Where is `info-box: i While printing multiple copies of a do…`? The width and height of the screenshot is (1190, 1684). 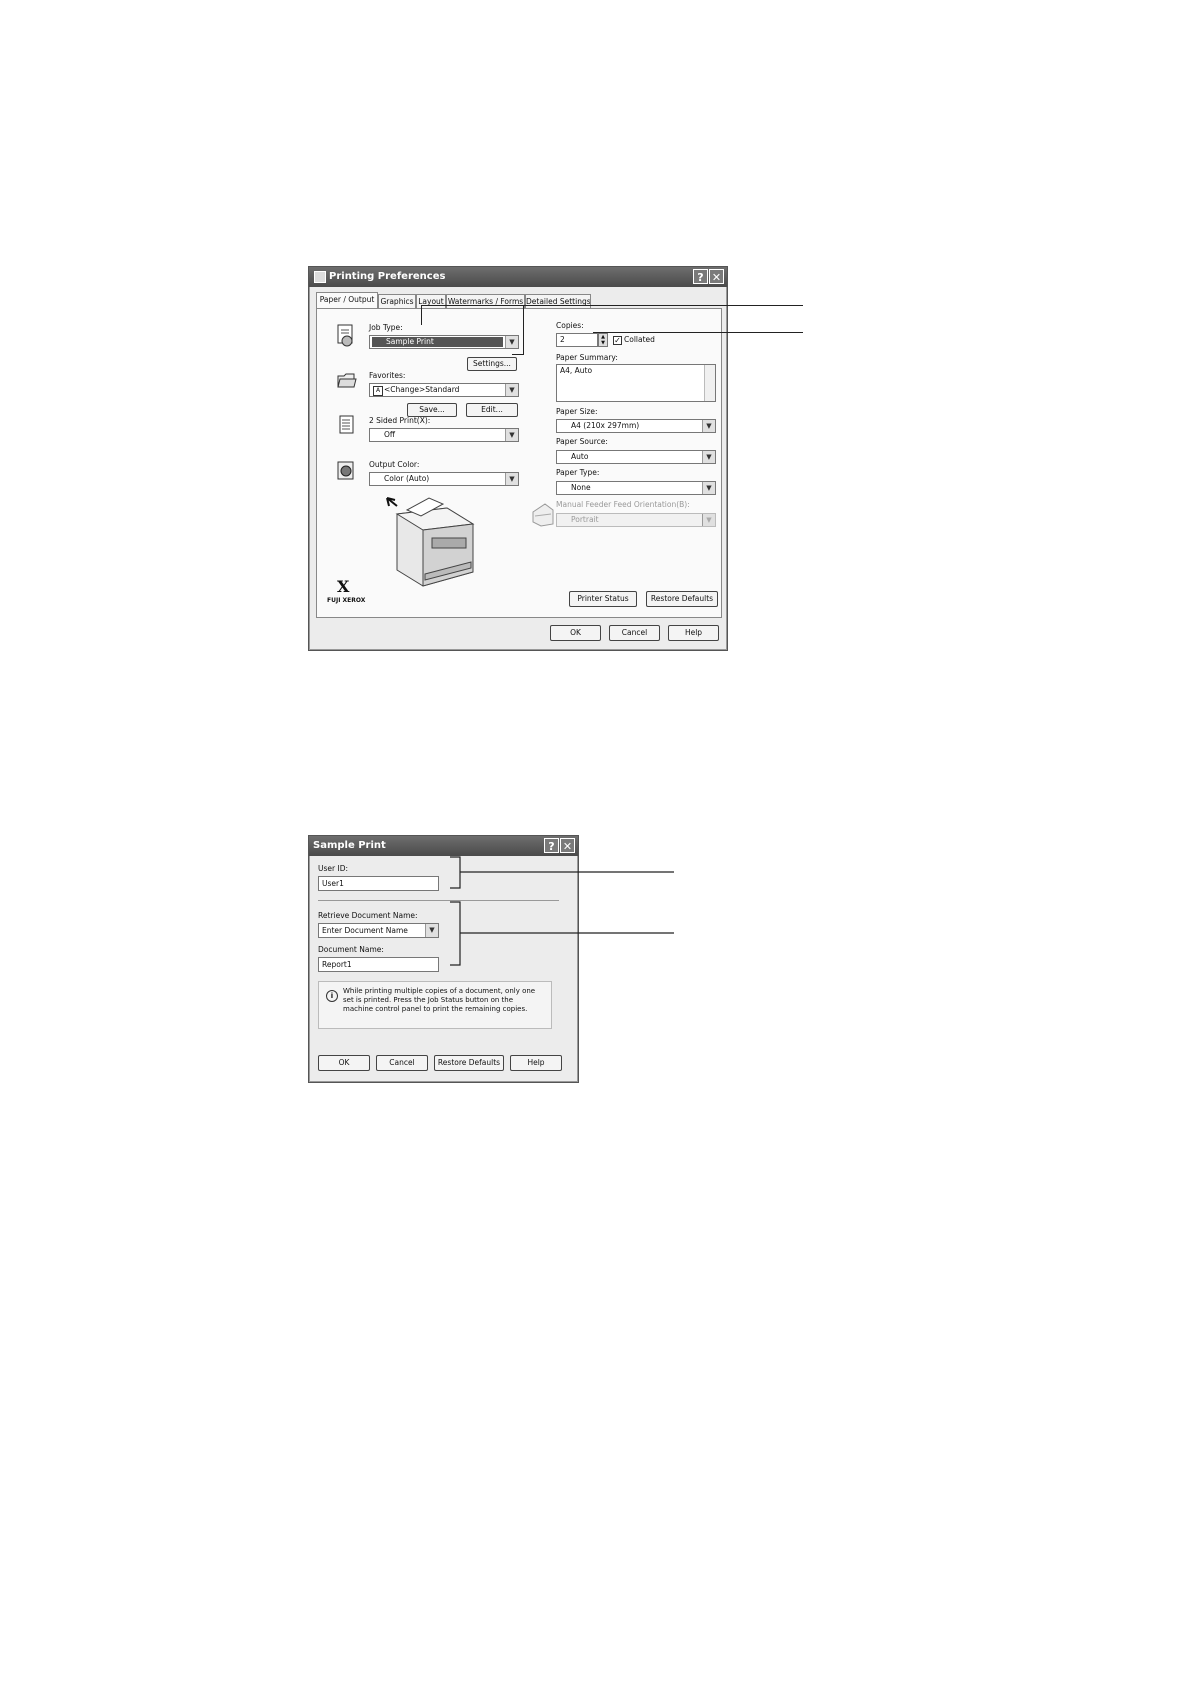
info-box: i While printing multiple copies of a do… is located at coordinates (435, 1005).